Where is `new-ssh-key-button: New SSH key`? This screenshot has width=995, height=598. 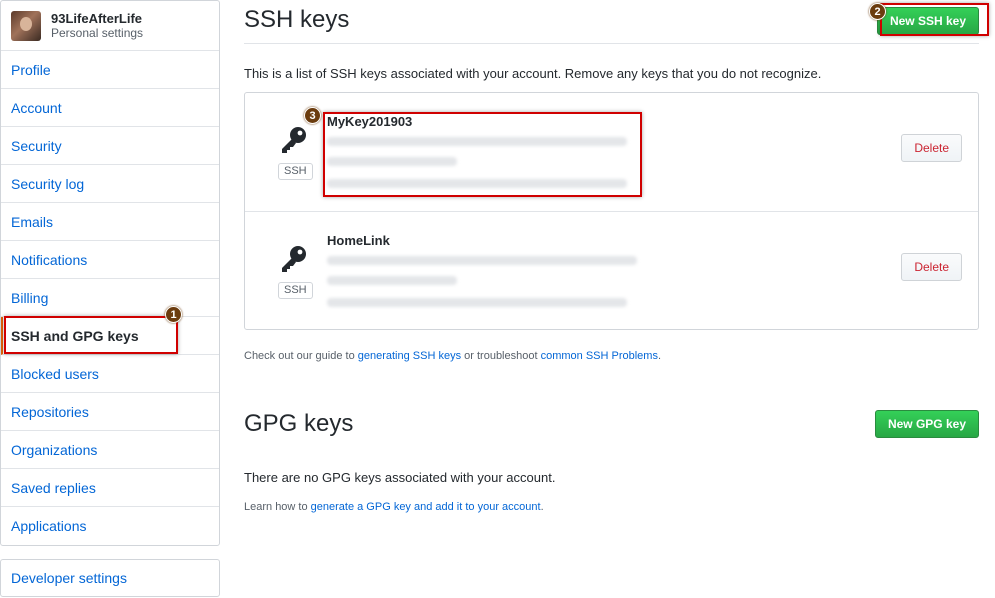 new-ssh-key-button: New SSH key is located at coordinates (927, 21).